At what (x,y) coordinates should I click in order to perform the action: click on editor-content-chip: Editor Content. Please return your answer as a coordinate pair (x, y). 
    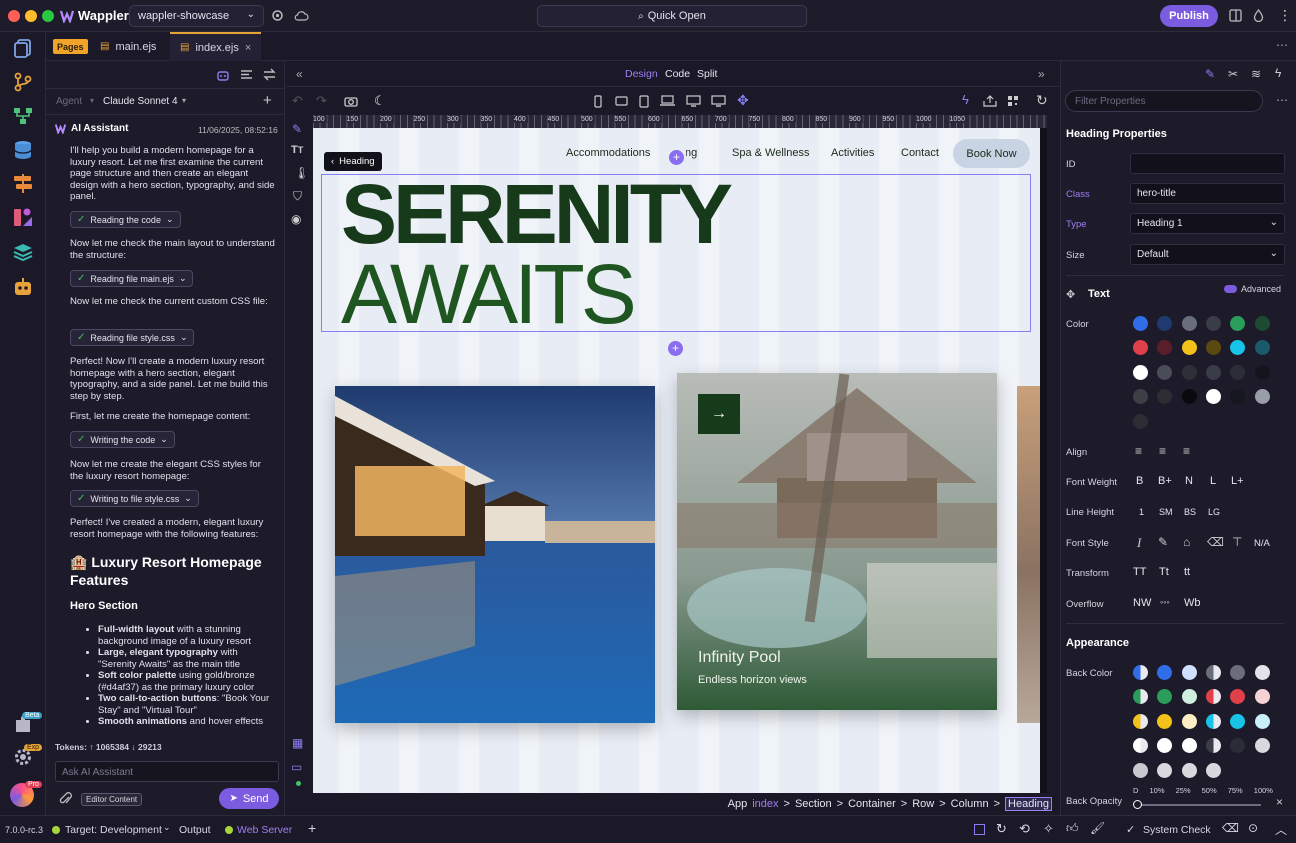
    Looking at the image, I should click on (112, 799).